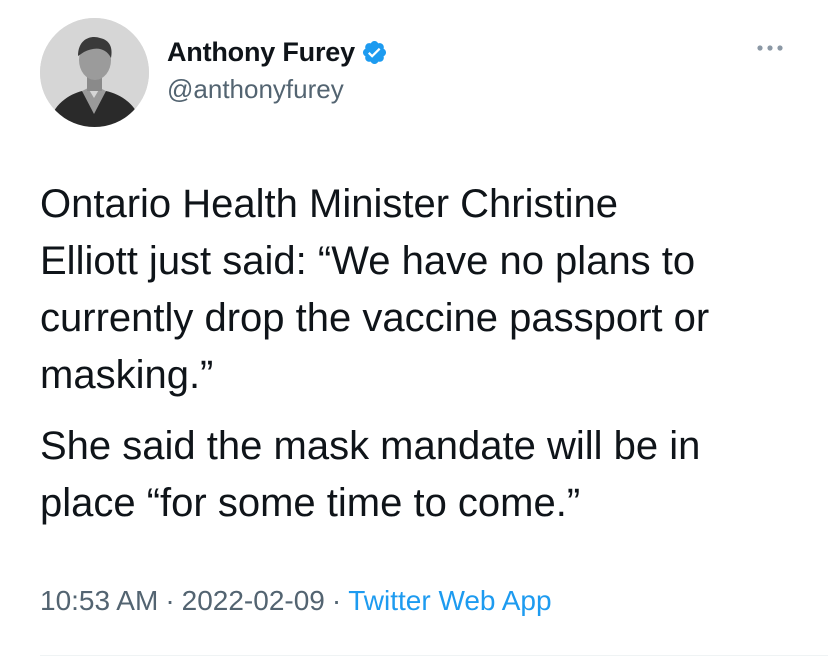 The height and width of the screenshot is (657, 828). Describe the element at coordinates (99, 600) in the screenshot. I see `tweet-time: 10:53 AM` at that location.